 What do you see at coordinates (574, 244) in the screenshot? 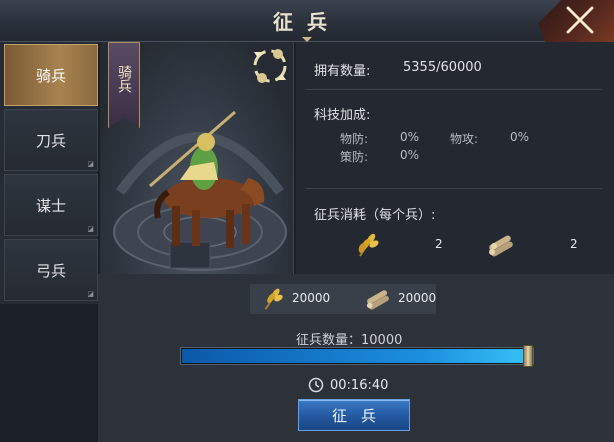
I see `wood-cost-per-unit: 2` at bounding box center [574, 244].